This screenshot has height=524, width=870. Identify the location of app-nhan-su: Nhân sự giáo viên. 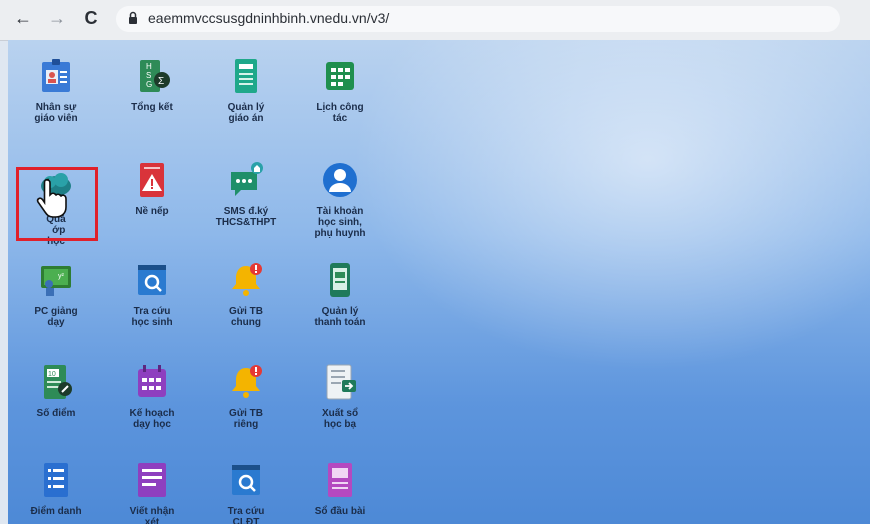
(56, 90).